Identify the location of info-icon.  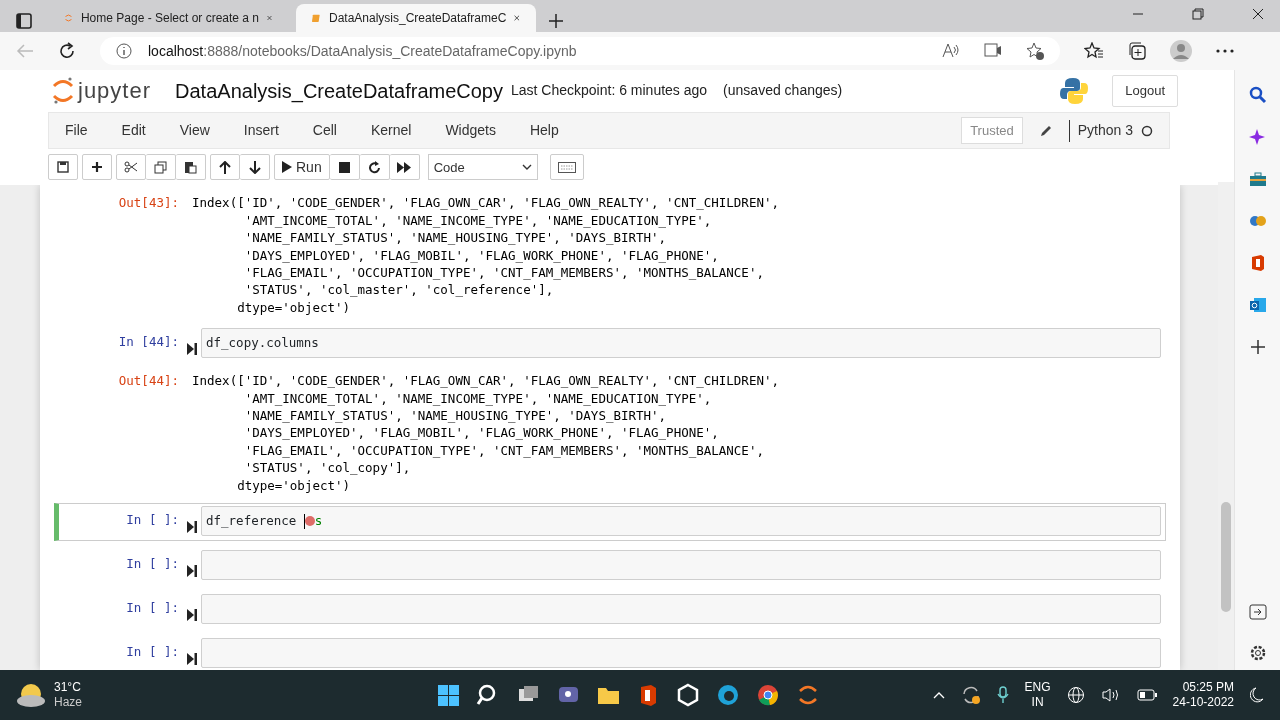
(124, 51).